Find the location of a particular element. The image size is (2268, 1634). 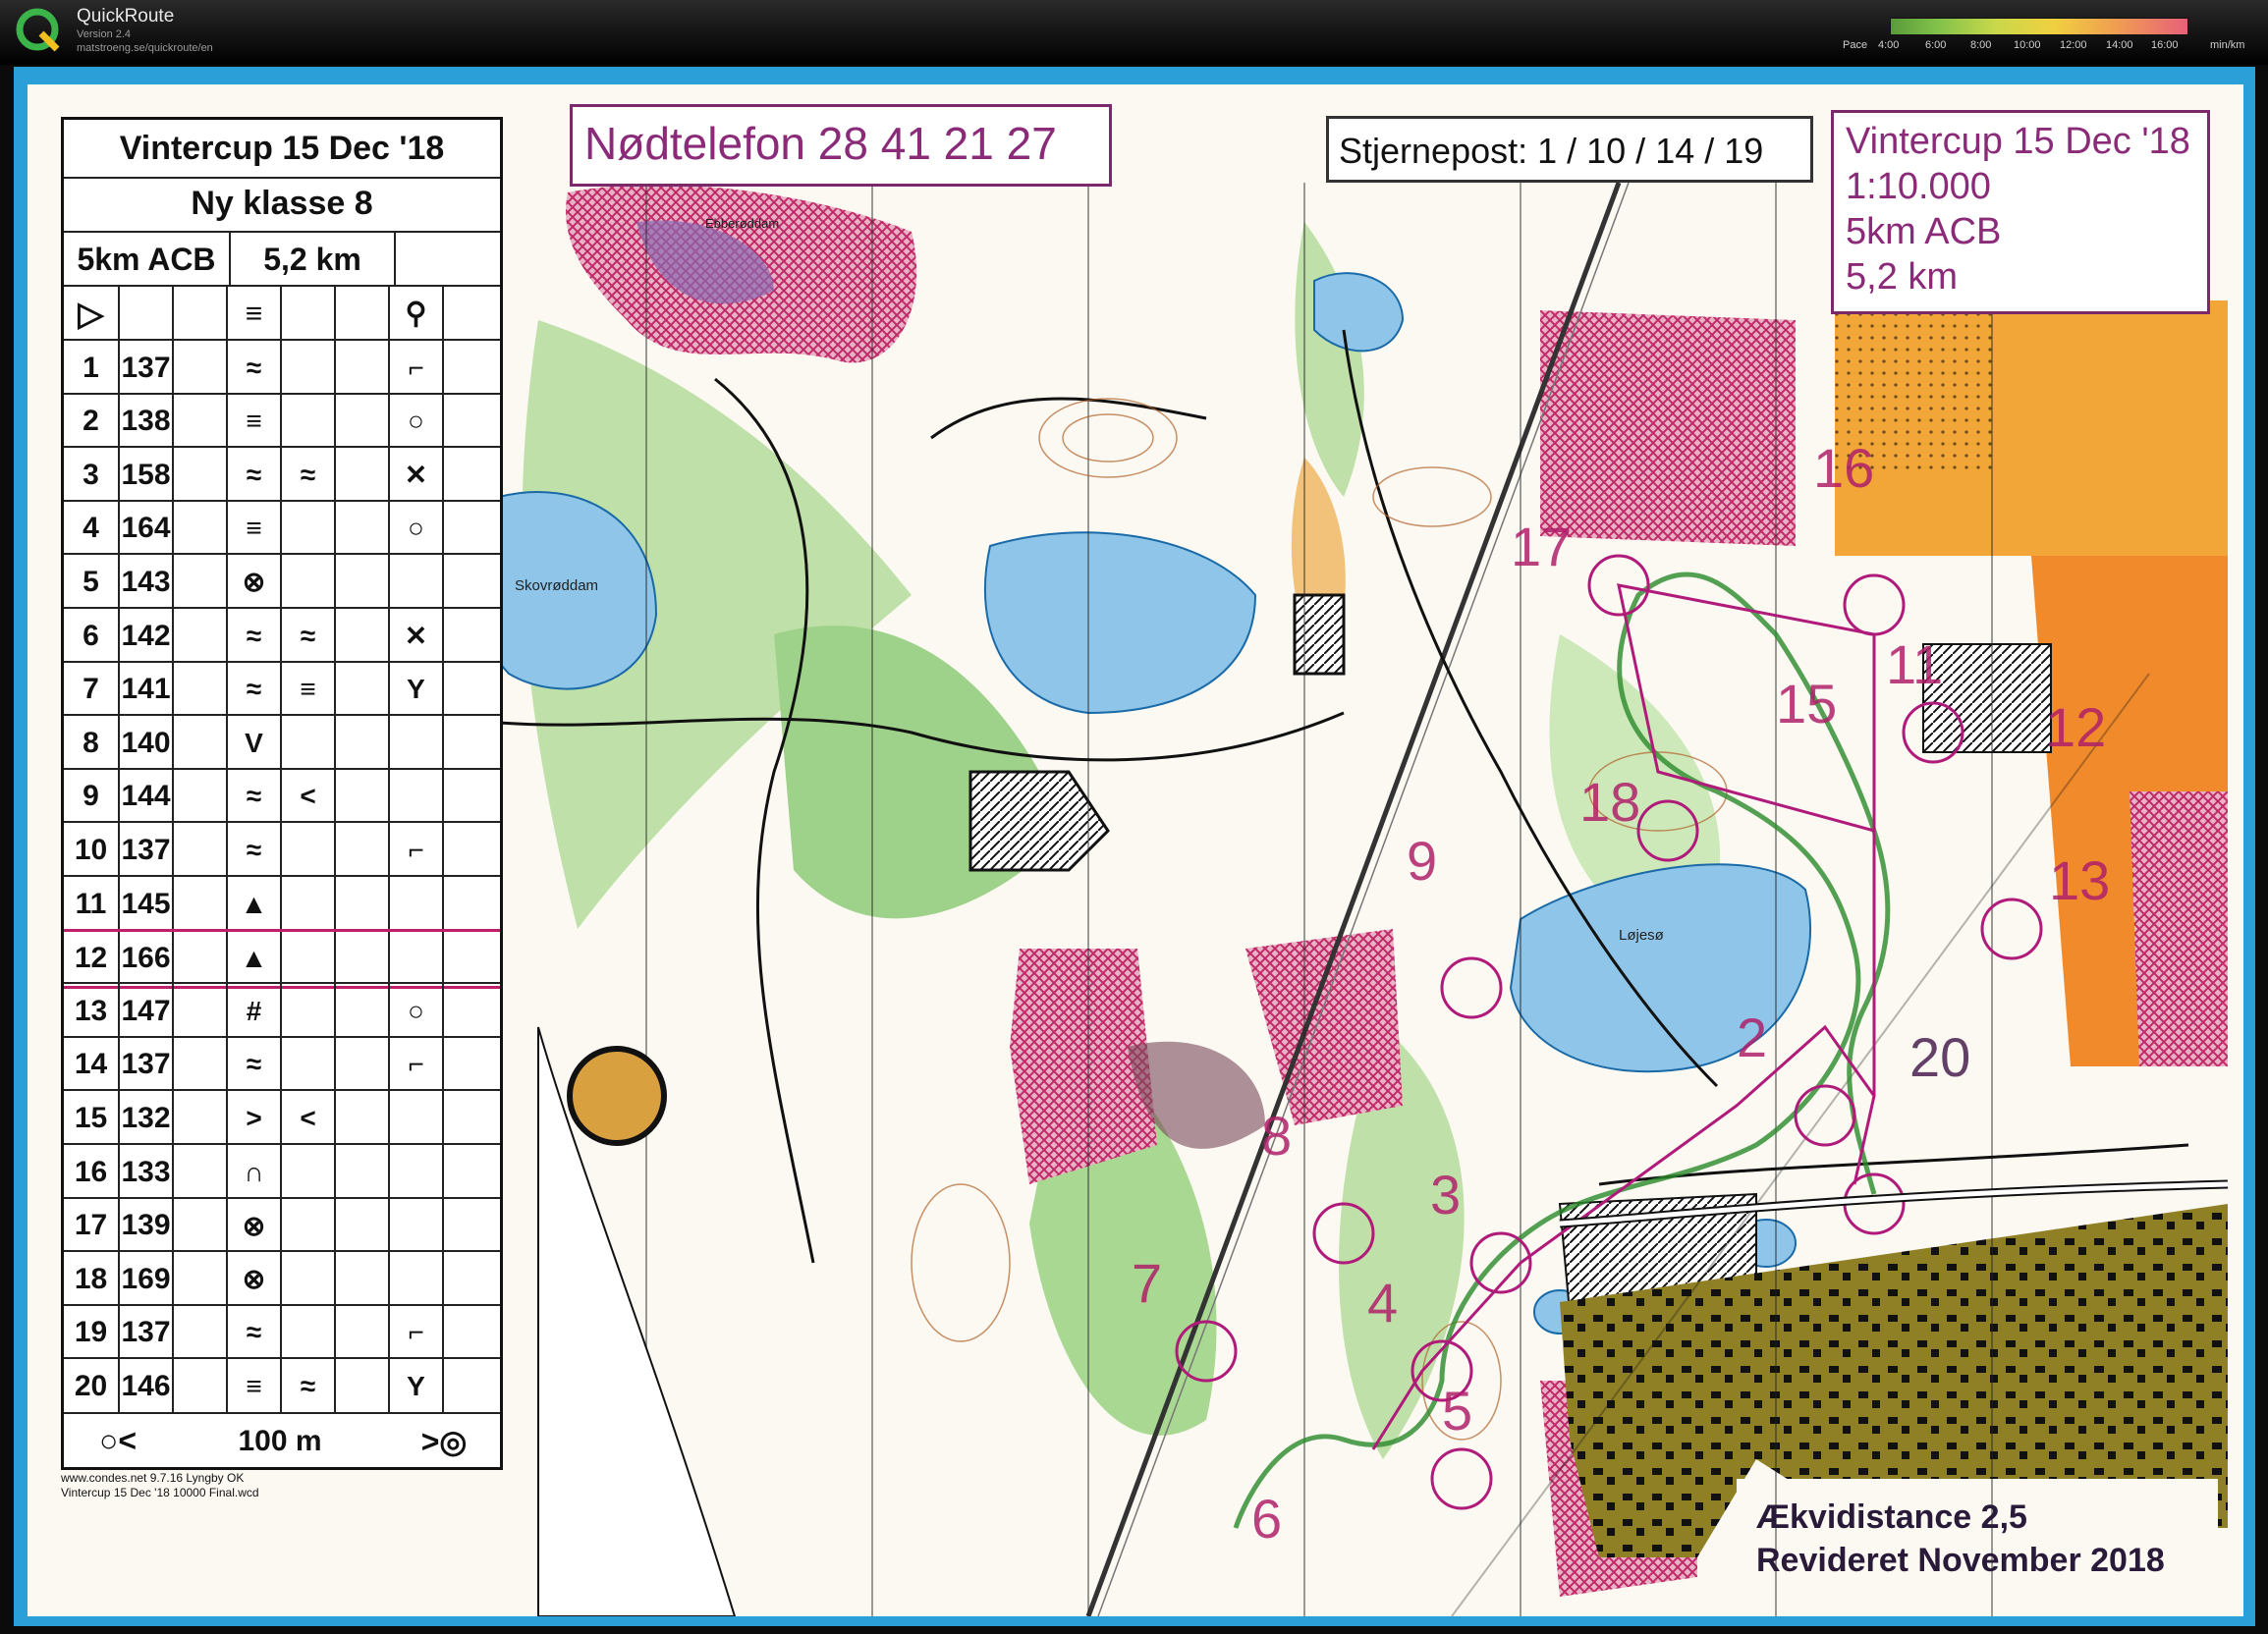

description-class: Ny klasse 8 is located at coordinates (282, 203).